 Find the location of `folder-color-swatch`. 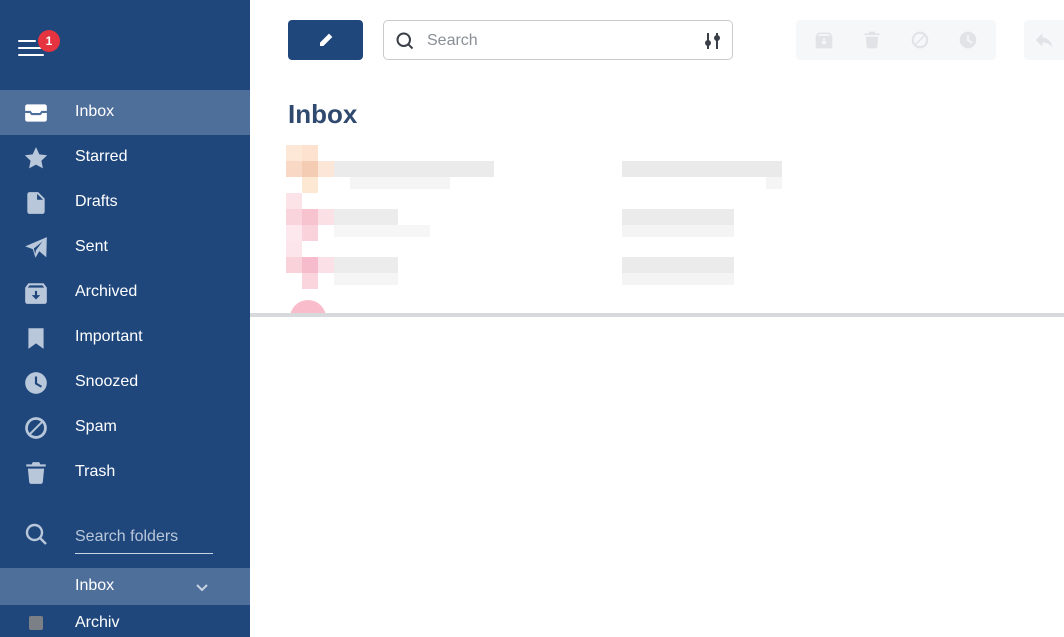

folder-color-swatch is located at coordinates (36, 623).